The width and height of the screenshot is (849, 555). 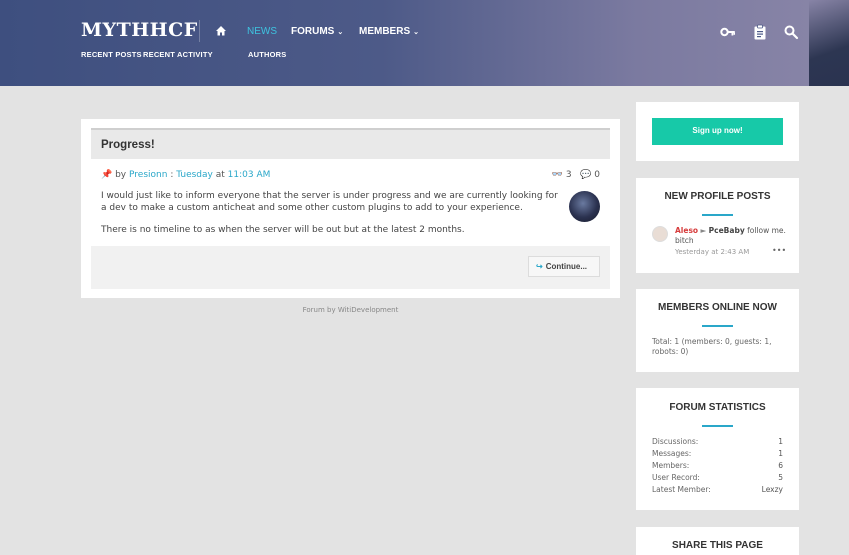 I want to click on widget-title: NEW PROFILE POSTS, so click(x=717, y=196).